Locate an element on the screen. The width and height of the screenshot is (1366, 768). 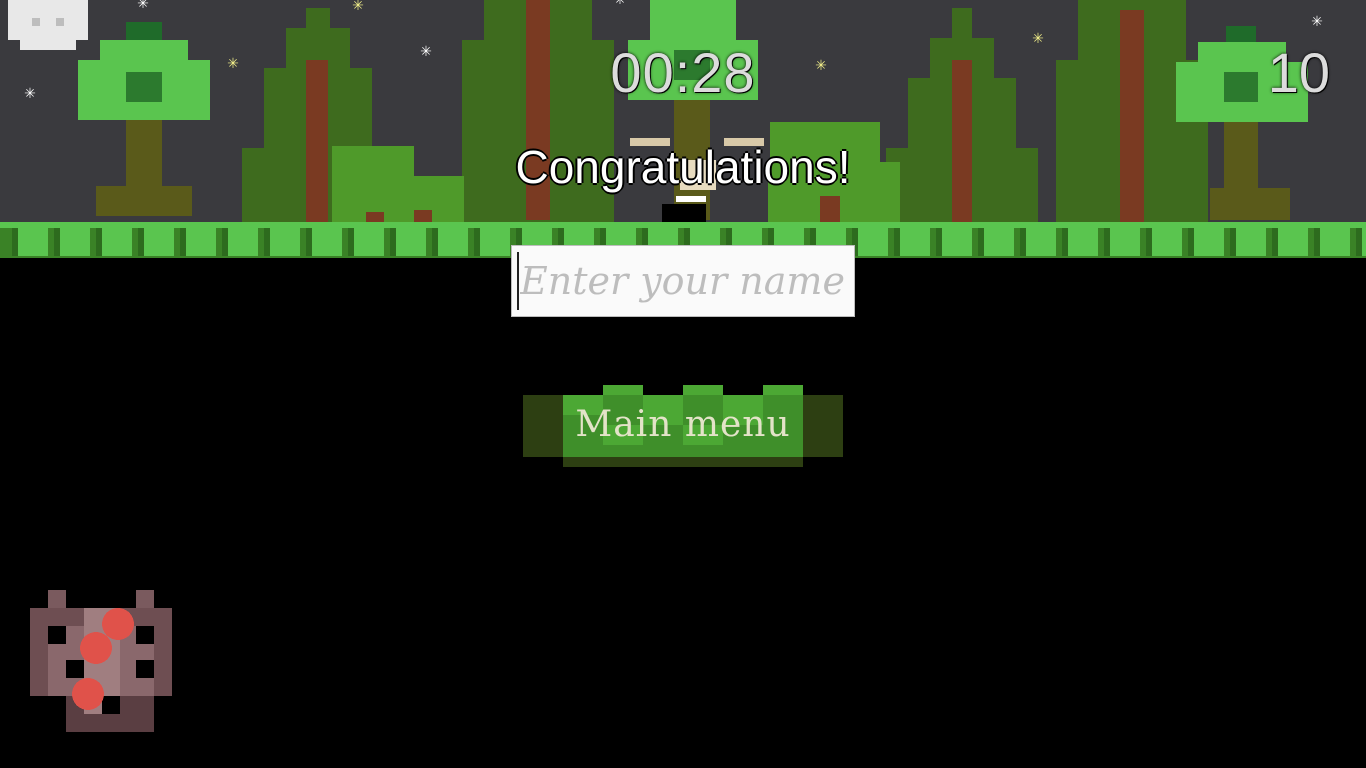
text-caret is located at coordinates (518, 281).